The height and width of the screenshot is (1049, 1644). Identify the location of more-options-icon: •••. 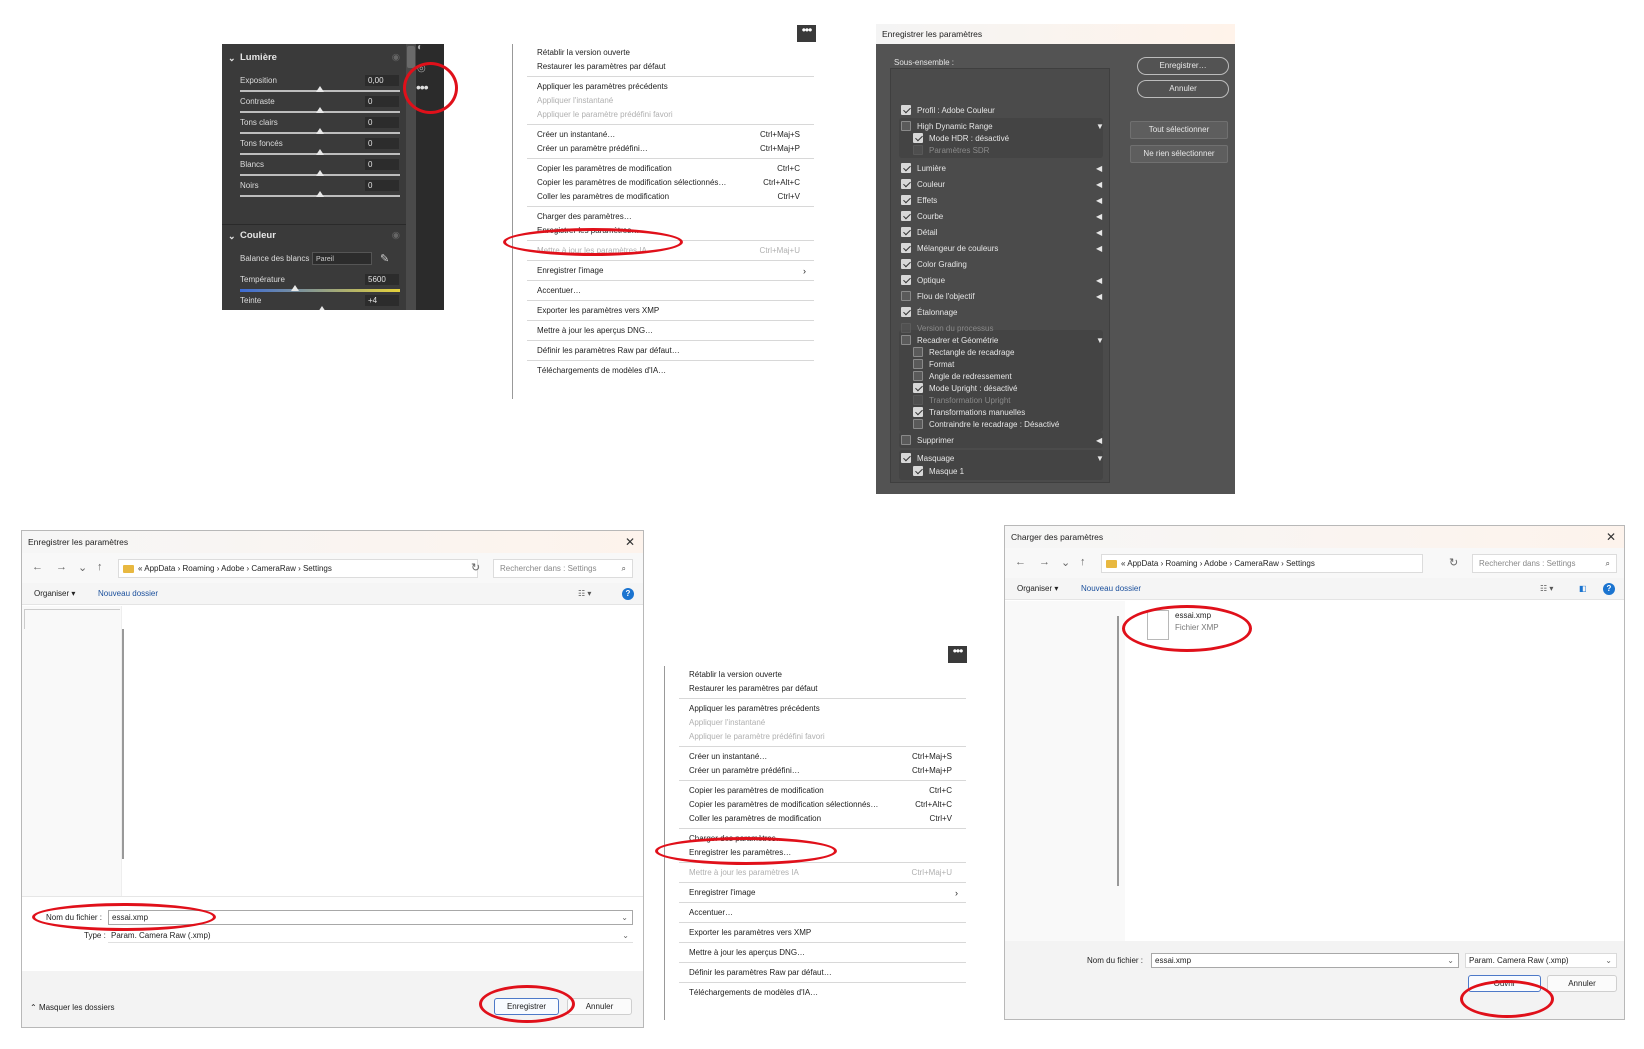
(426, 87).